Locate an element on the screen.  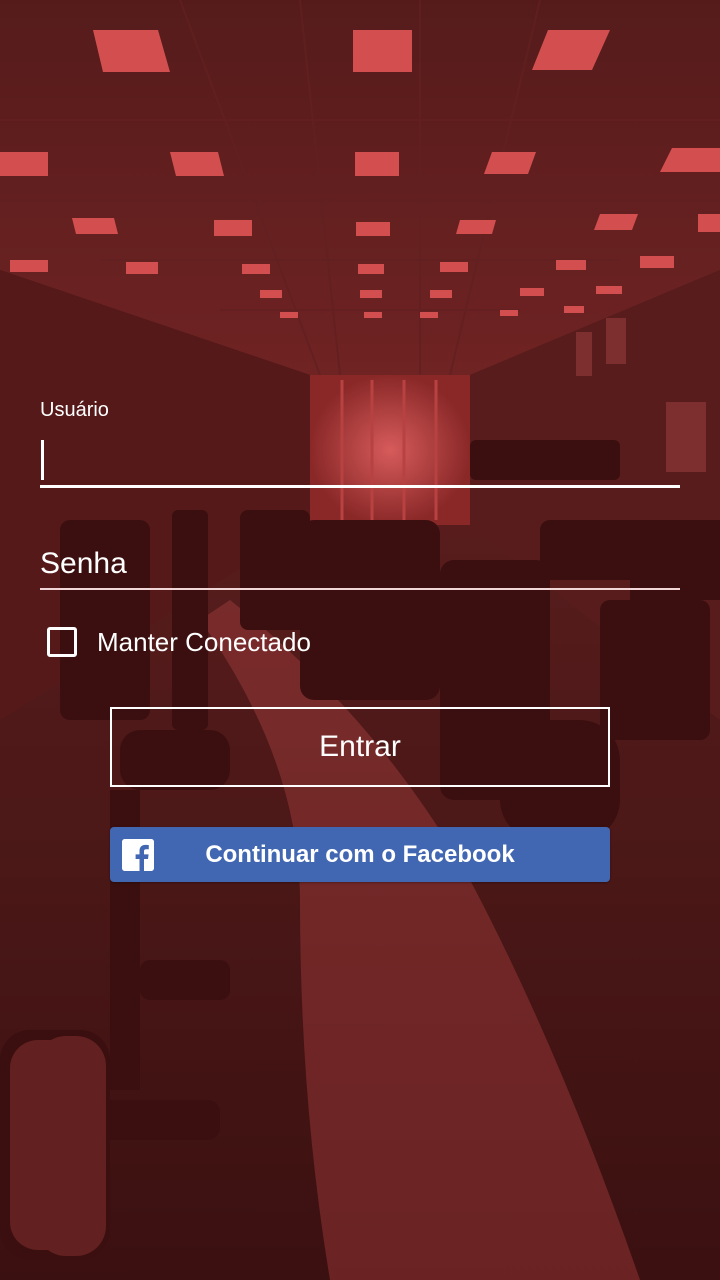
facebook-login-button: Continuar com o Facebook is located at coordinates (360, 854).